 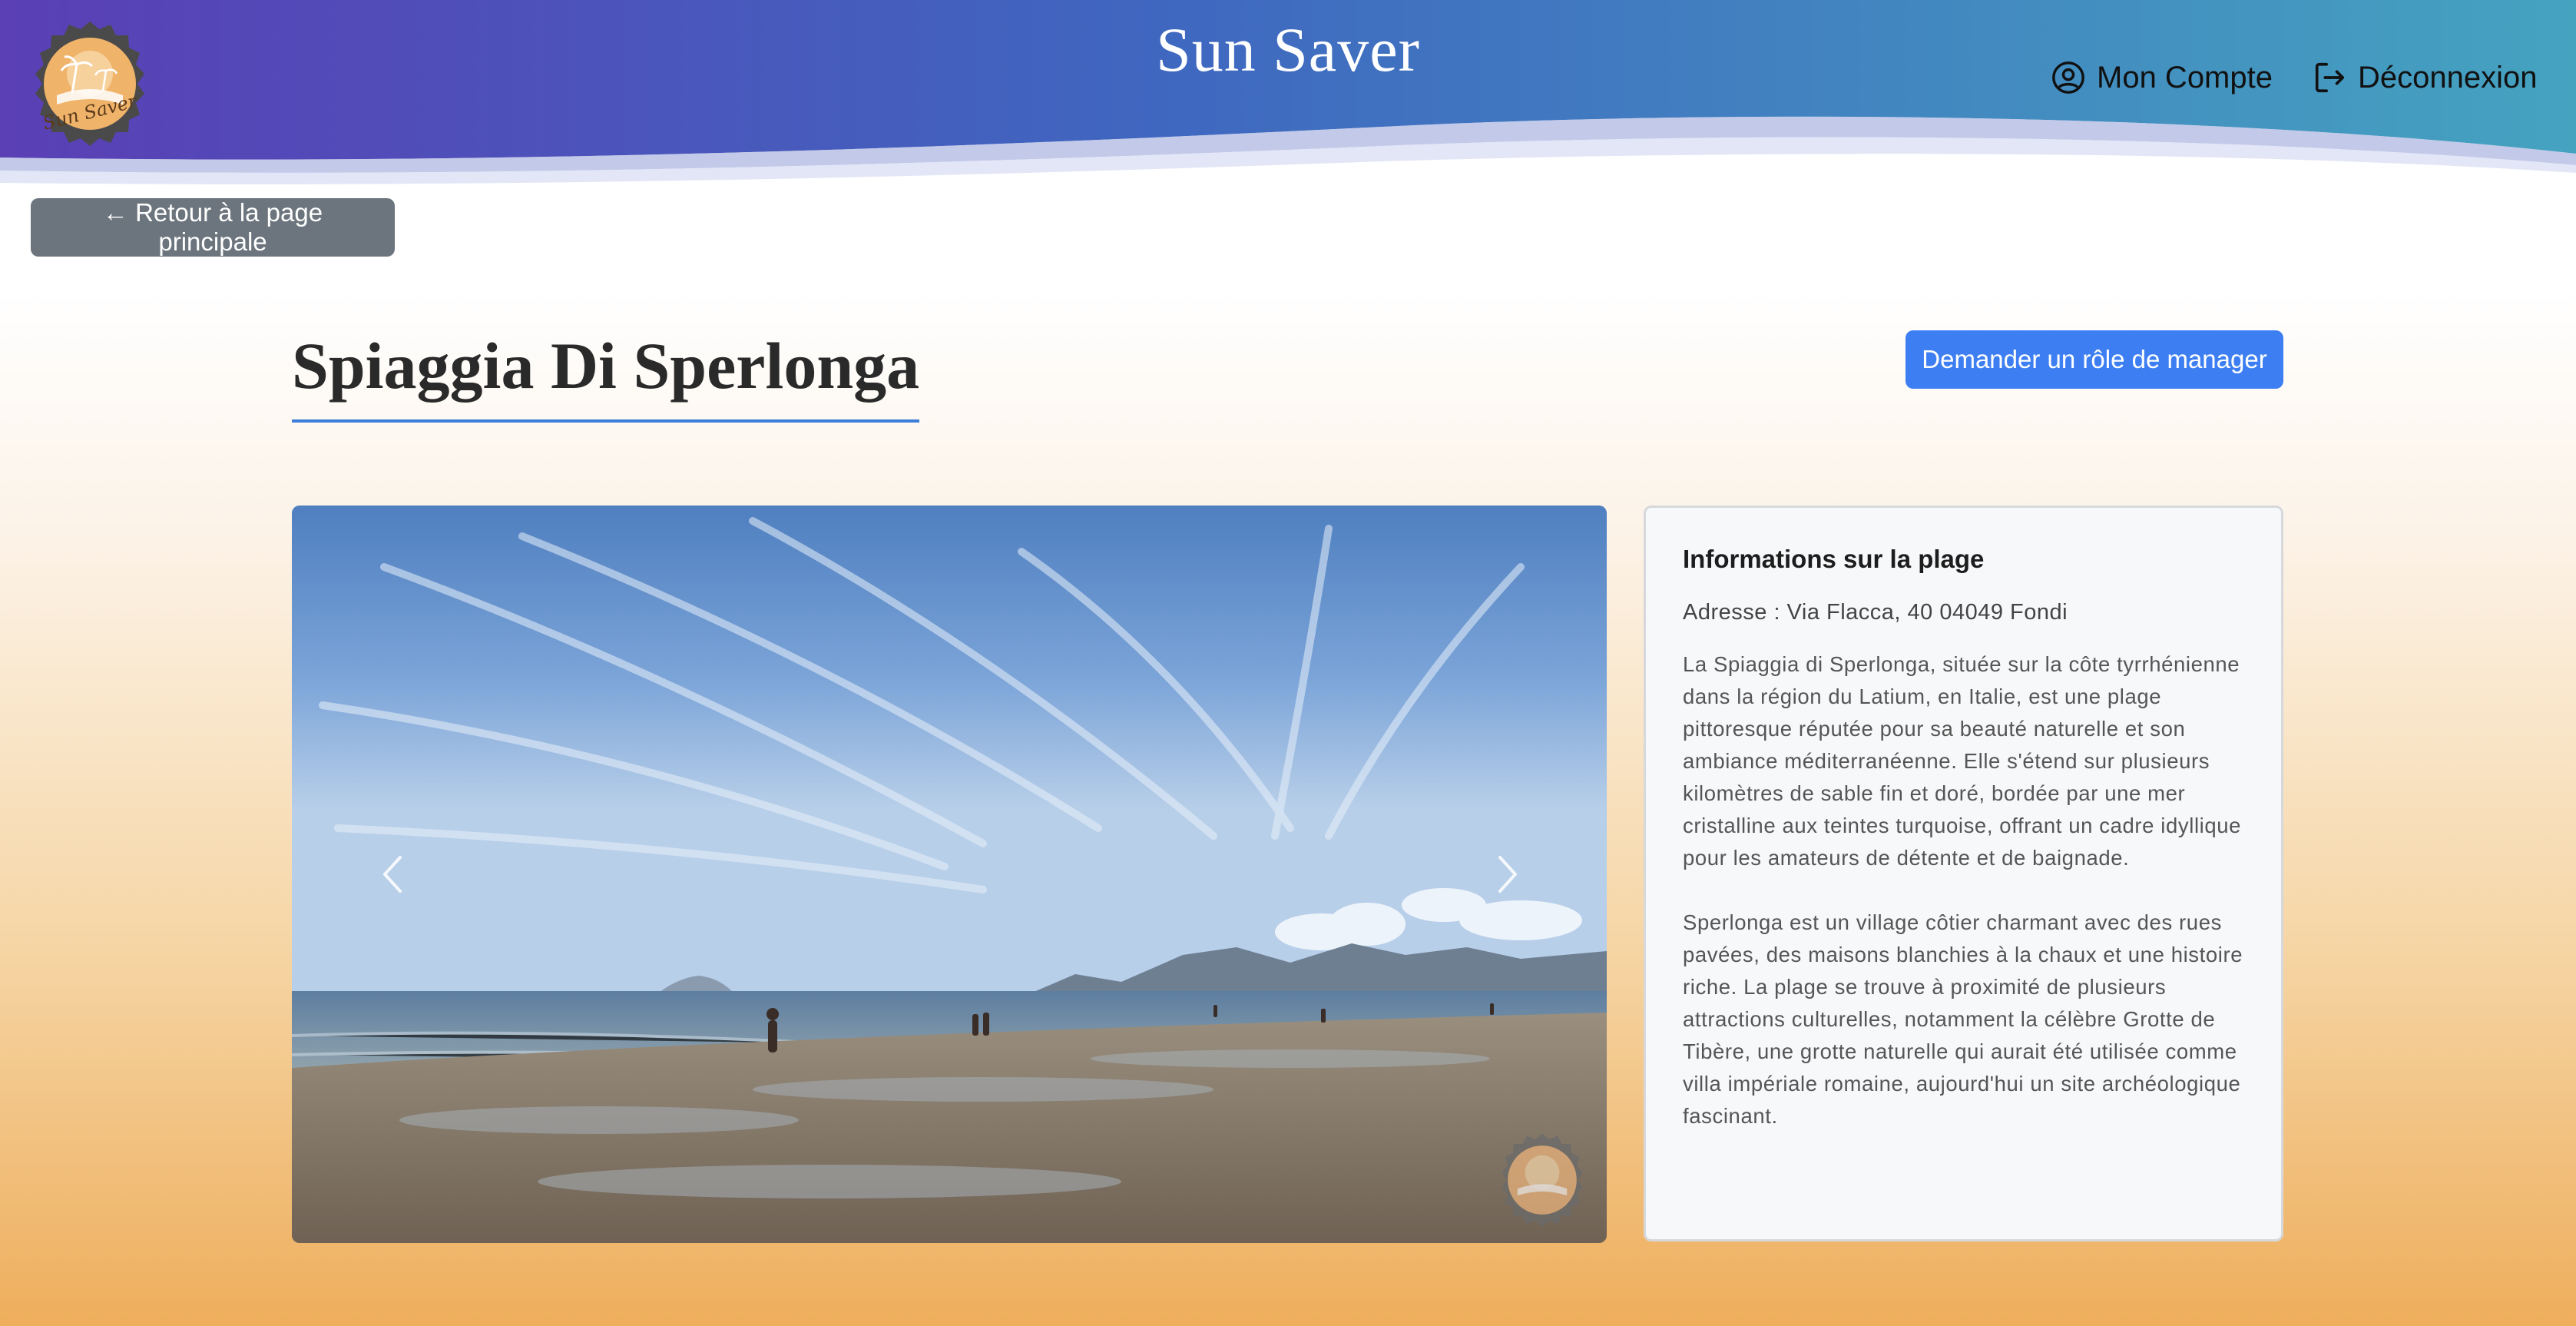 I want to click on user-circle-icon, so click(x=2068, y=77).